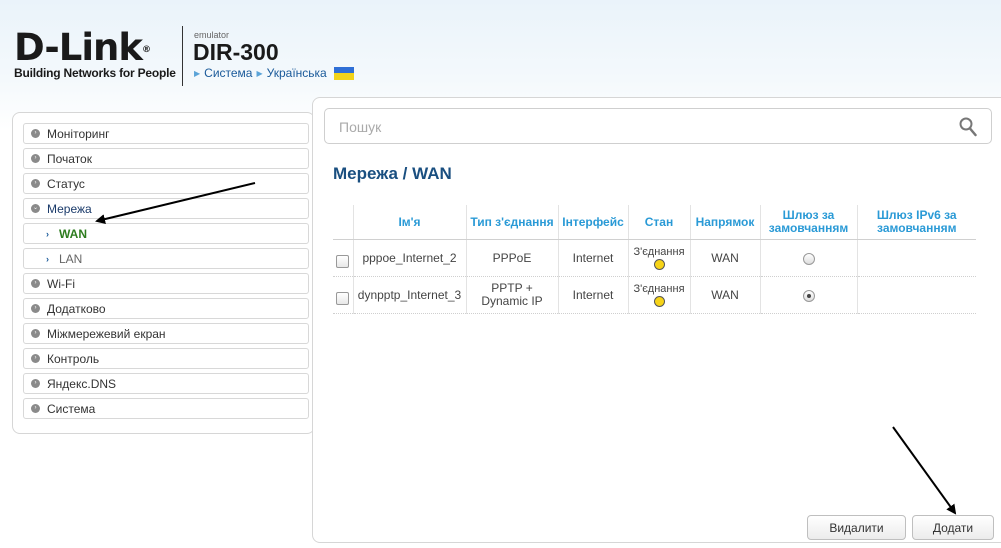 The height and width of the screenshot is (548, 1001). Describe the element at coordinates (166, 233) in the screenshot. I see `menu-item-wan: › WAN` at that location.